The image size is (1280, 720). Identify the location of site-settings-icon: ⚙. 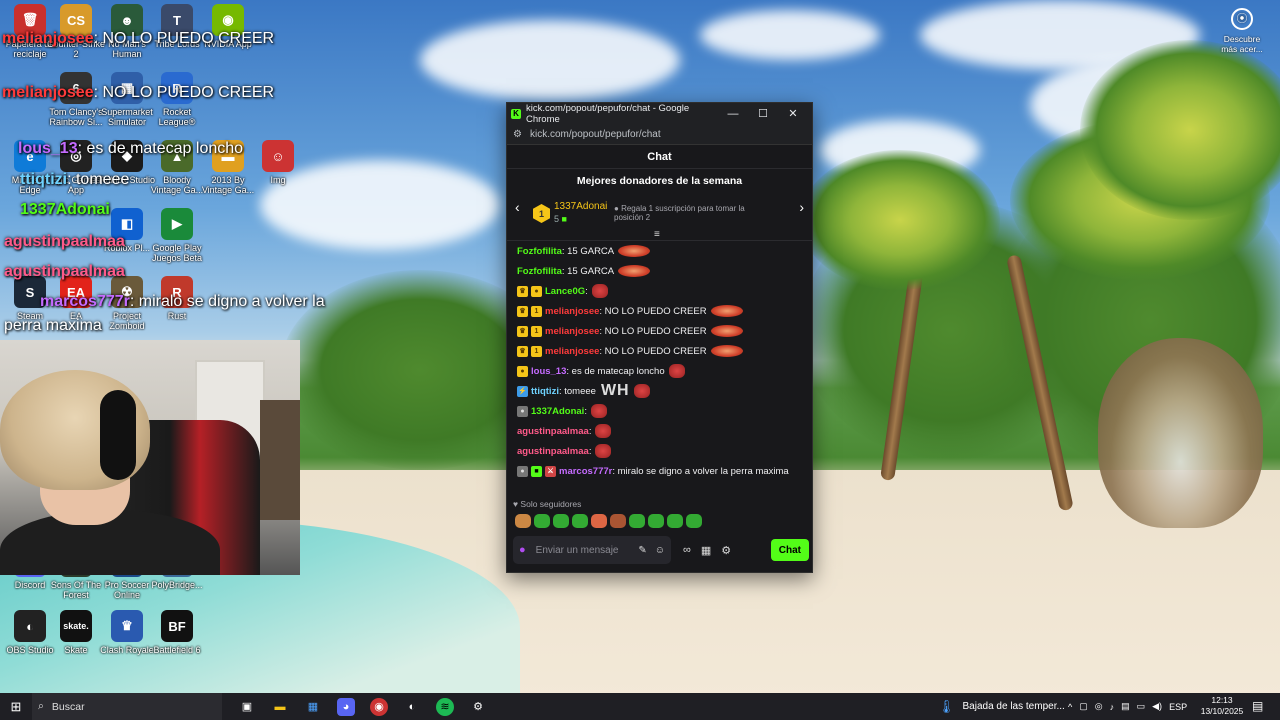
(517, 134).